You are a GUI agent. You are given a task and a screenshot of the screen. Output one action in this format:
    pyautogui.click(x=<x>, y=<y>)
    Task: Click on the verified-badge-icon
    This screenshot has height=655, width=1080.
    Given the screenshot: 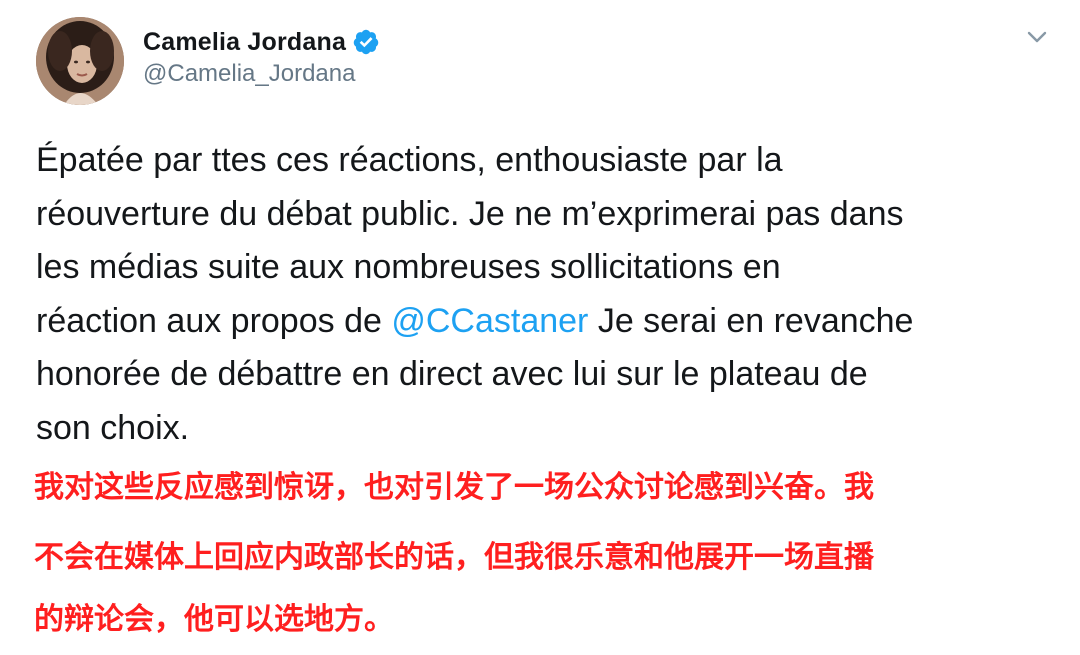 What is the action you would take?
    pyautogui.click(x=366, y=42)
    